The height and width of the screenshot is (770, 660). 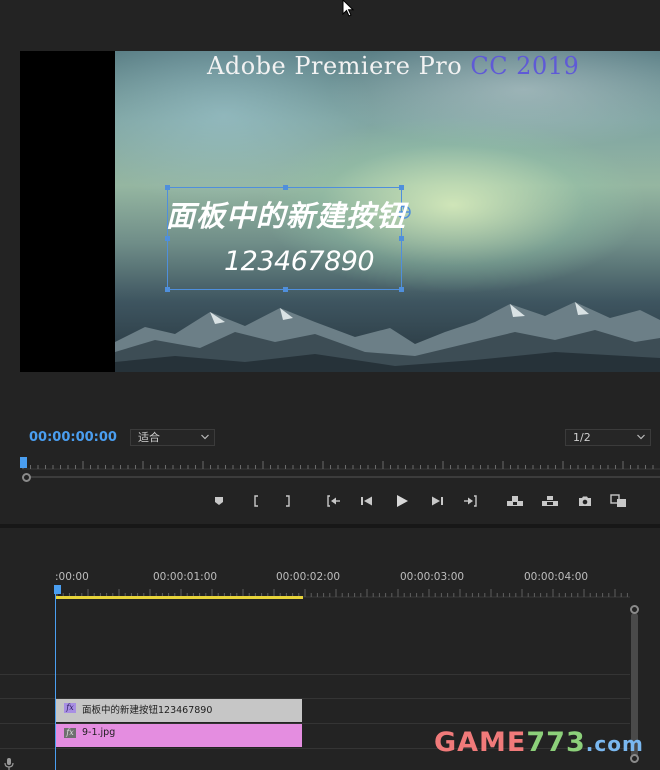 I want to click on step-back-icon, so click(x=366, y=501).